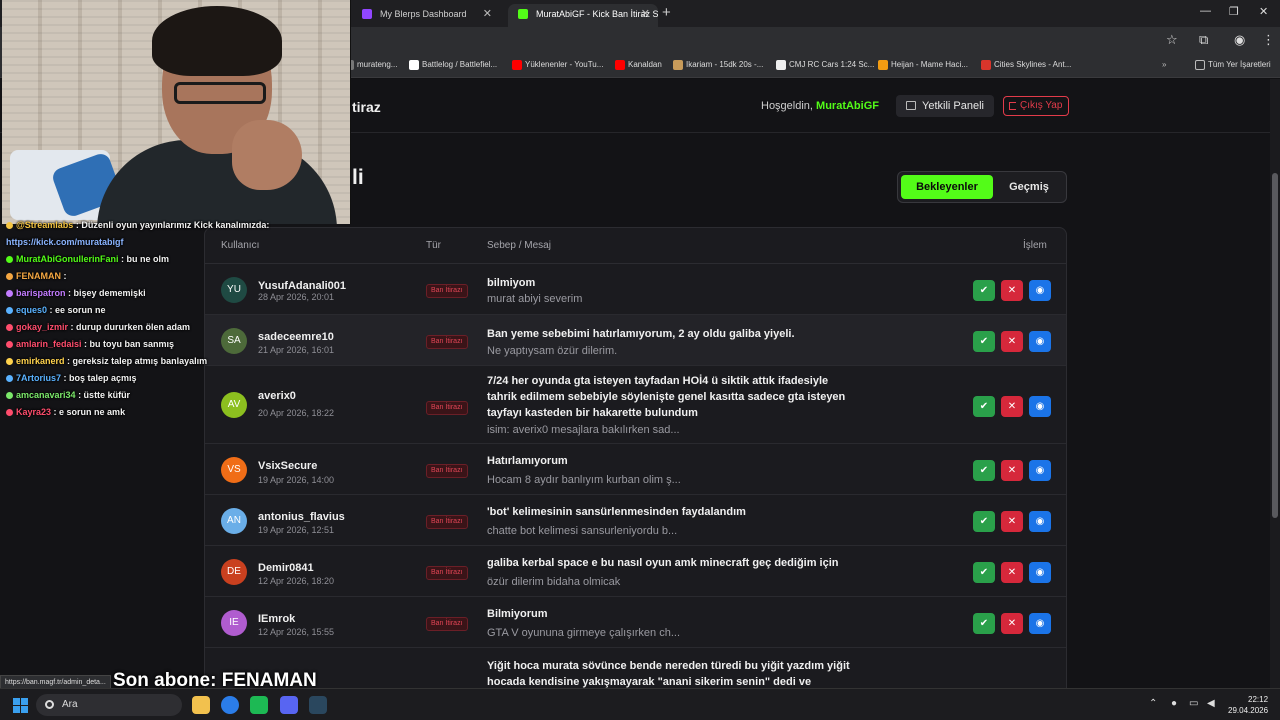 This screenshot has height=720, width=1280. I want to click on chat-message: https://kick.com/muratabigf, so click(178, 245).